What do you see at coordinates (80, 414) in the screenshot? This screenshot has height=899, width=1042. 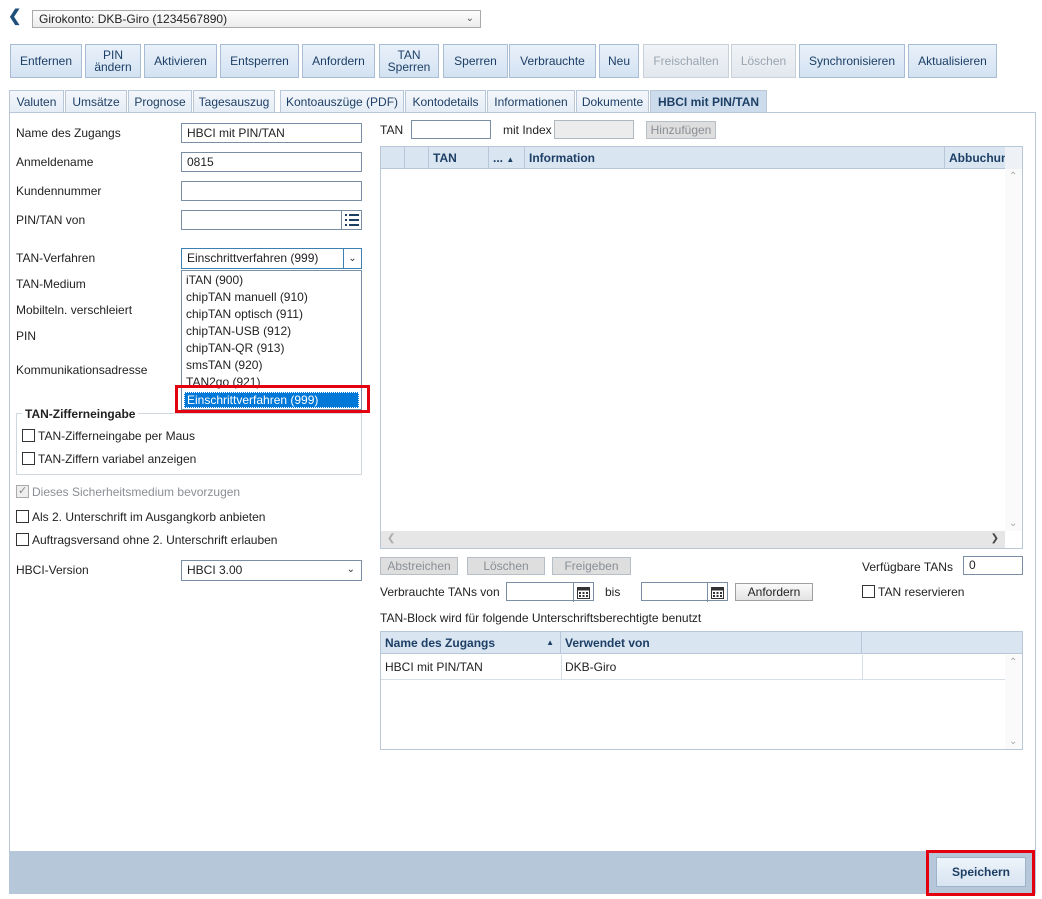 I see `group-title: TAN-Zifferneingabe` at bounding box center [80, 414].